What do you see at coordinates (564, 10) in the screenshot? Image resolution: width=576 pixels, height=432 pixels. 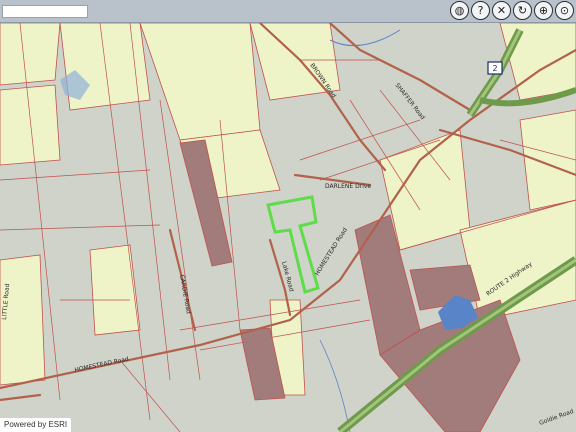 I see `full-extent-icon: ⊙` at bounding box center [564, 10].